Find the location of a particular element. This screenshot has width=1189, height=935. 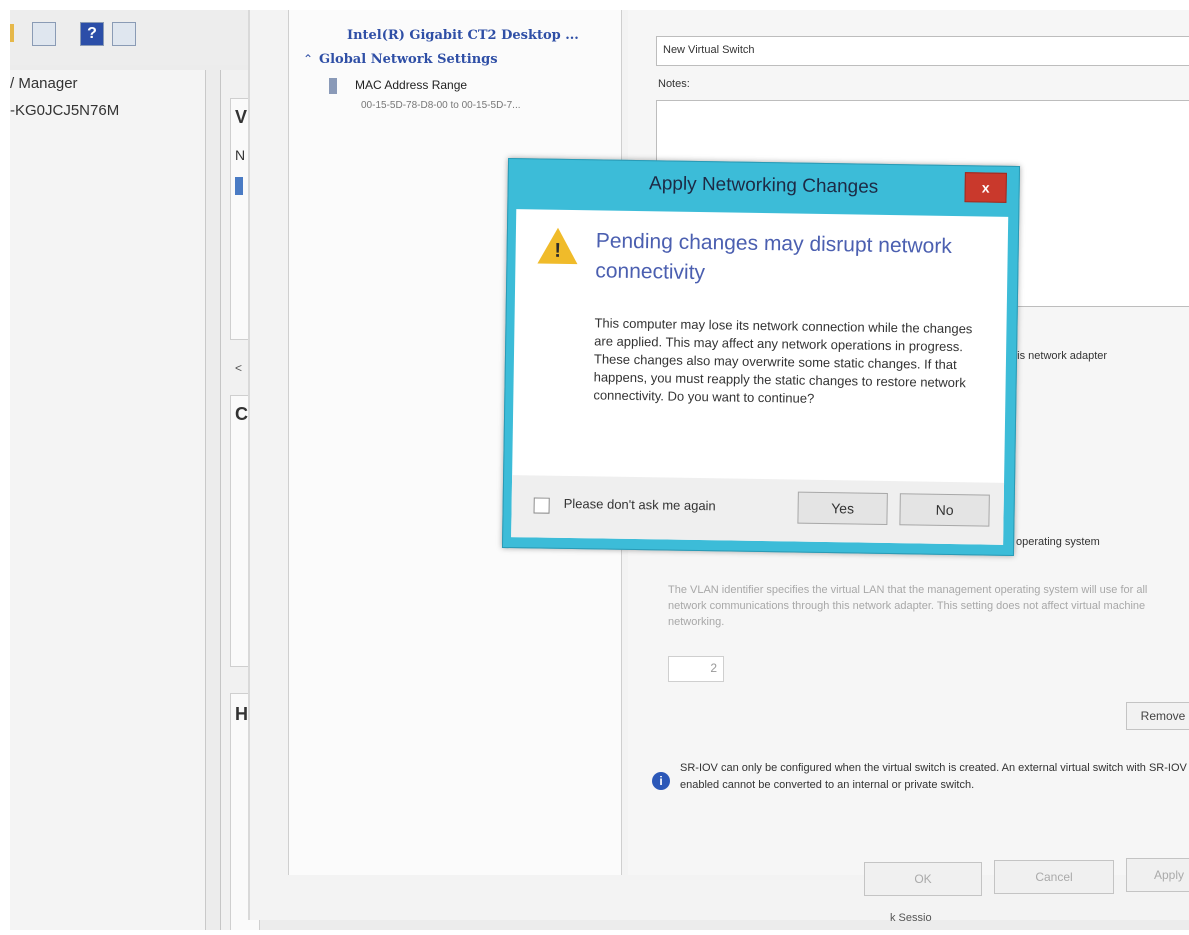

dont-ask-checkbox is located at coordinates (541, 505).